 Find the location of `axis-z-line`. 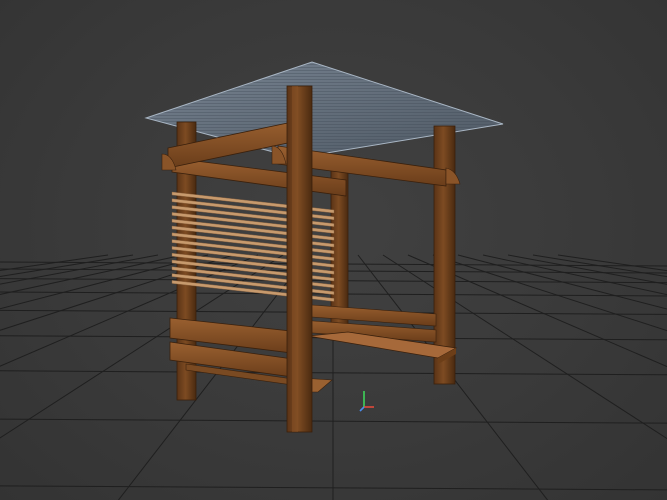

axis-z-line is located at coordinates (362, 409).